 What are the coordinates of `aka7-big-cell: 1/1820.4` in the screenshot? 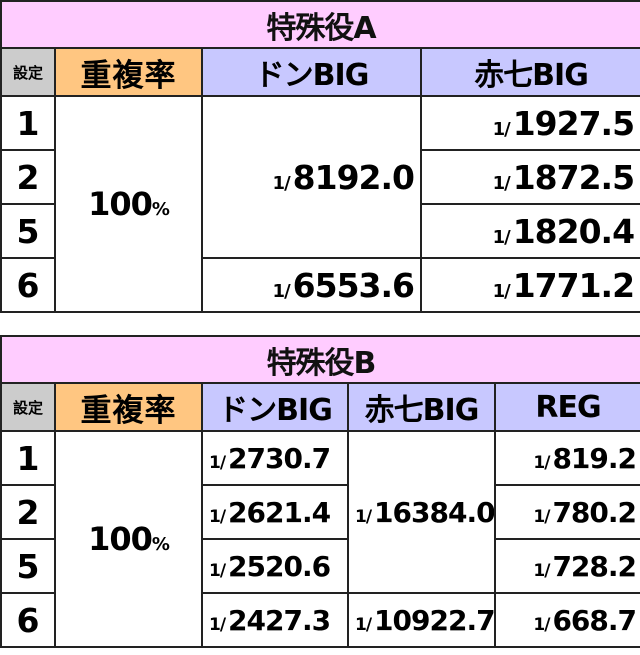 It's located at (529, 231).